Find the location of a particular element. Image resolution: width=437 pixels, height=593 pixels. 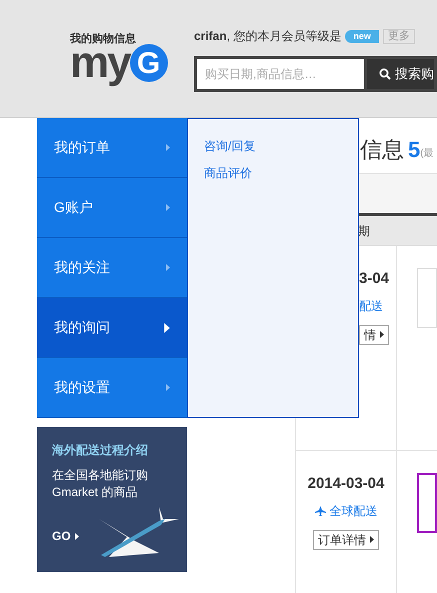

page-heading: 信息 is located at coordinates (382, 150).